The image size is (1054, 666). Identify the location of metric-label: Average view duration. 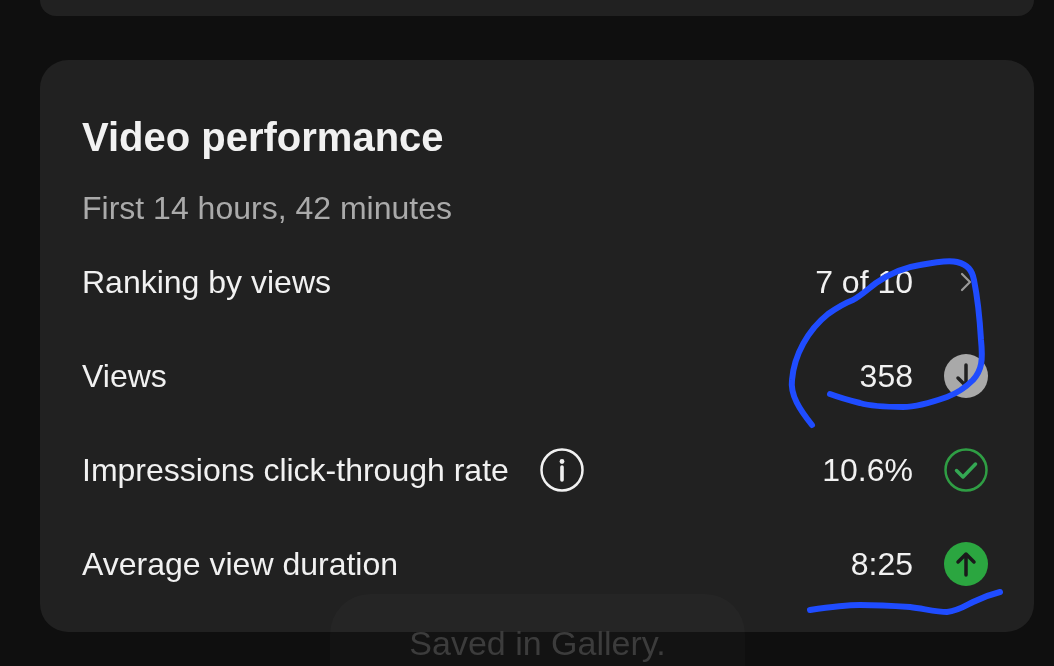
(240, 564).